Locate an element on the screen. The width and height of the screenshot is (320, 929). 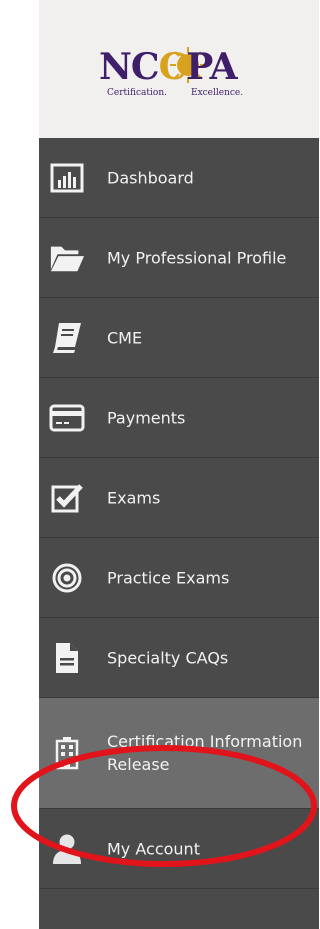
sidebar-item-certification-information-release: Certification Information Release is located at coordinates (179, 753).